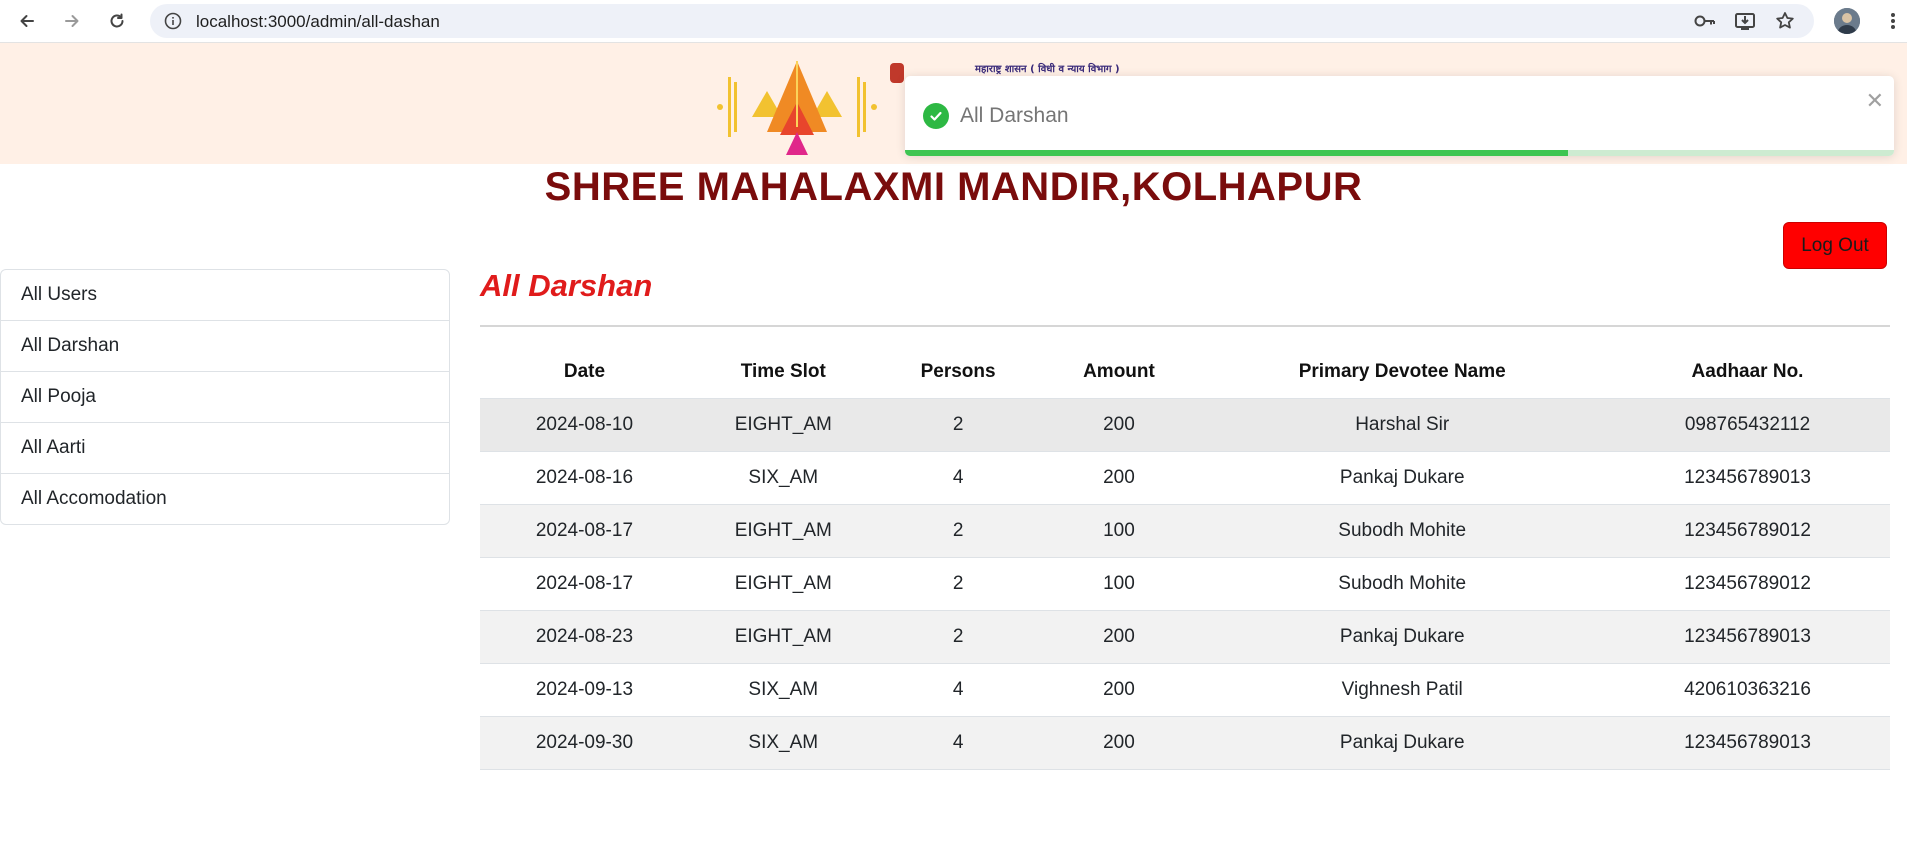  Describe the element at coordinates (797, 109) in the screenshot. I see `temple-logo-icon` at that location.